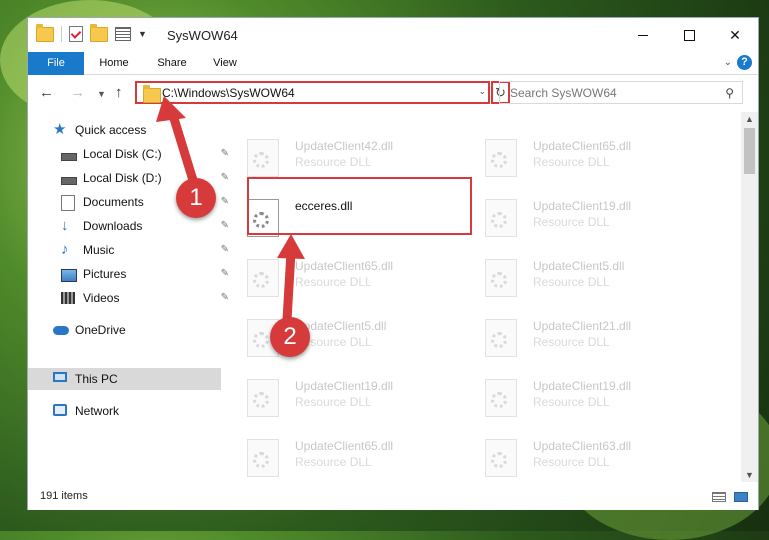 The image size is (769, 540). I want to click on sidebar-item-label: Pictures, so click(105, 274).